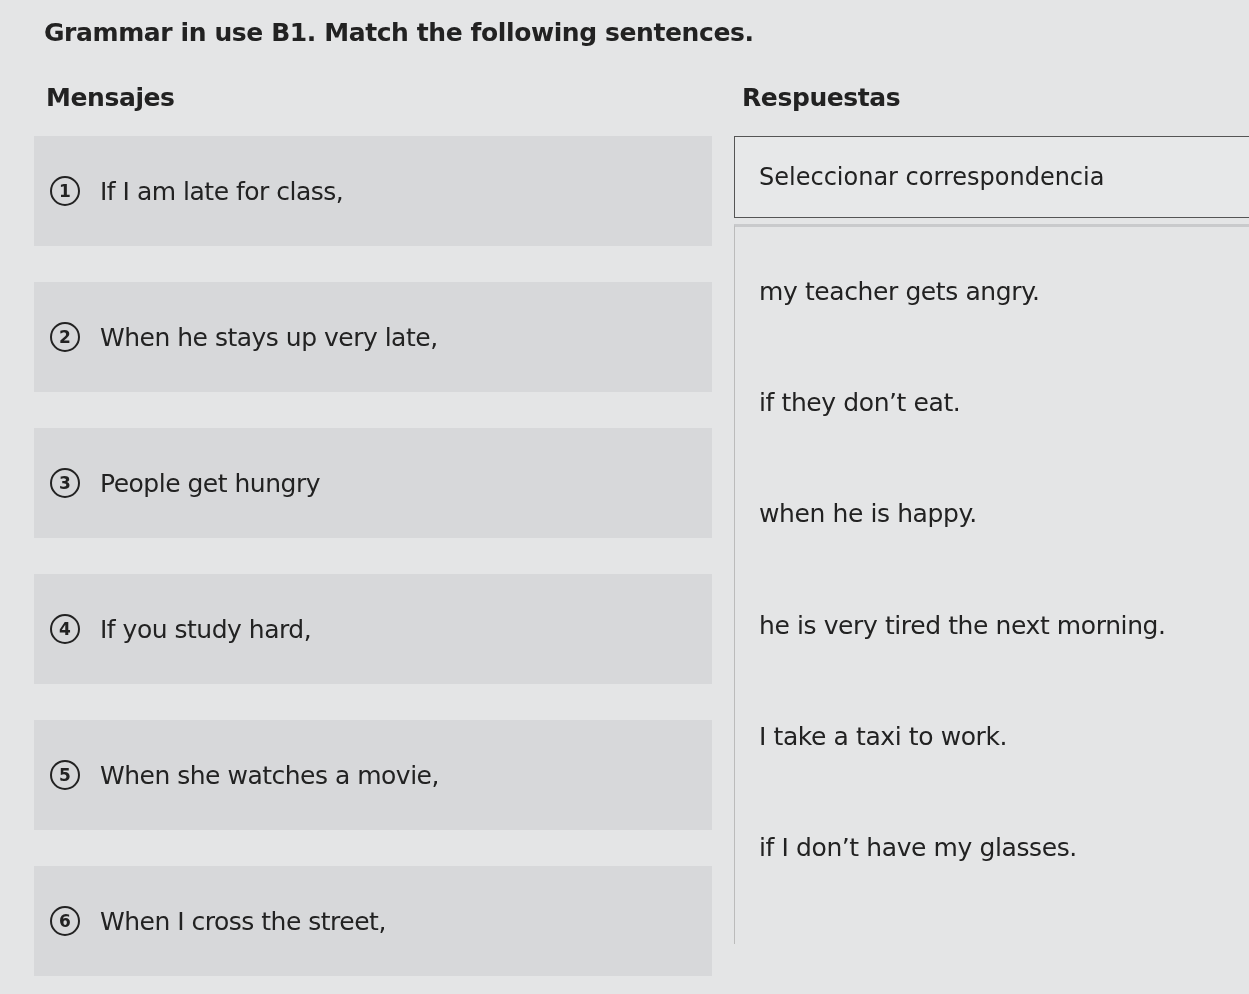 The width and height of the screenshot is (1249, 994). What do you see at coordinates (1004, 888) in the screenshot?
I see `answer-option: if I don’t have my glasses.` at bounding box center [1004, 888].